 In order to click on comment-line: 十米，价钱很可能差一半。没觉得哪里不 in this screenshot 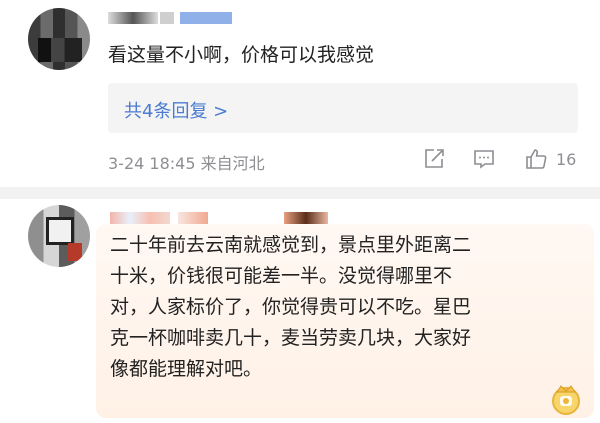, I will do `click(281, 276)`.